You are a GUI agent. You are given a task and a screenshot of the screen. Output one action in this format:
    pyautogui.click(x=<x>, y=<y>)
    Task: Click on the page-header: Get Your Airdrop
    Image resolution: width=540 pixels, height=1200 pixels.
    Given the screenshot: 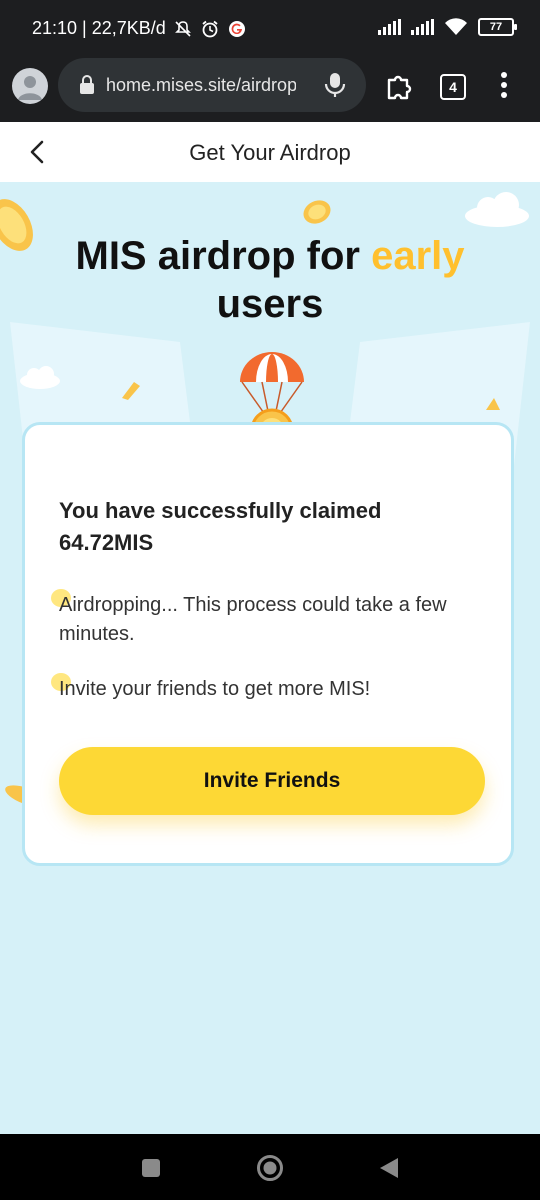 What is the action you would take?
    pyautogui.click(x=270, y=152)
    